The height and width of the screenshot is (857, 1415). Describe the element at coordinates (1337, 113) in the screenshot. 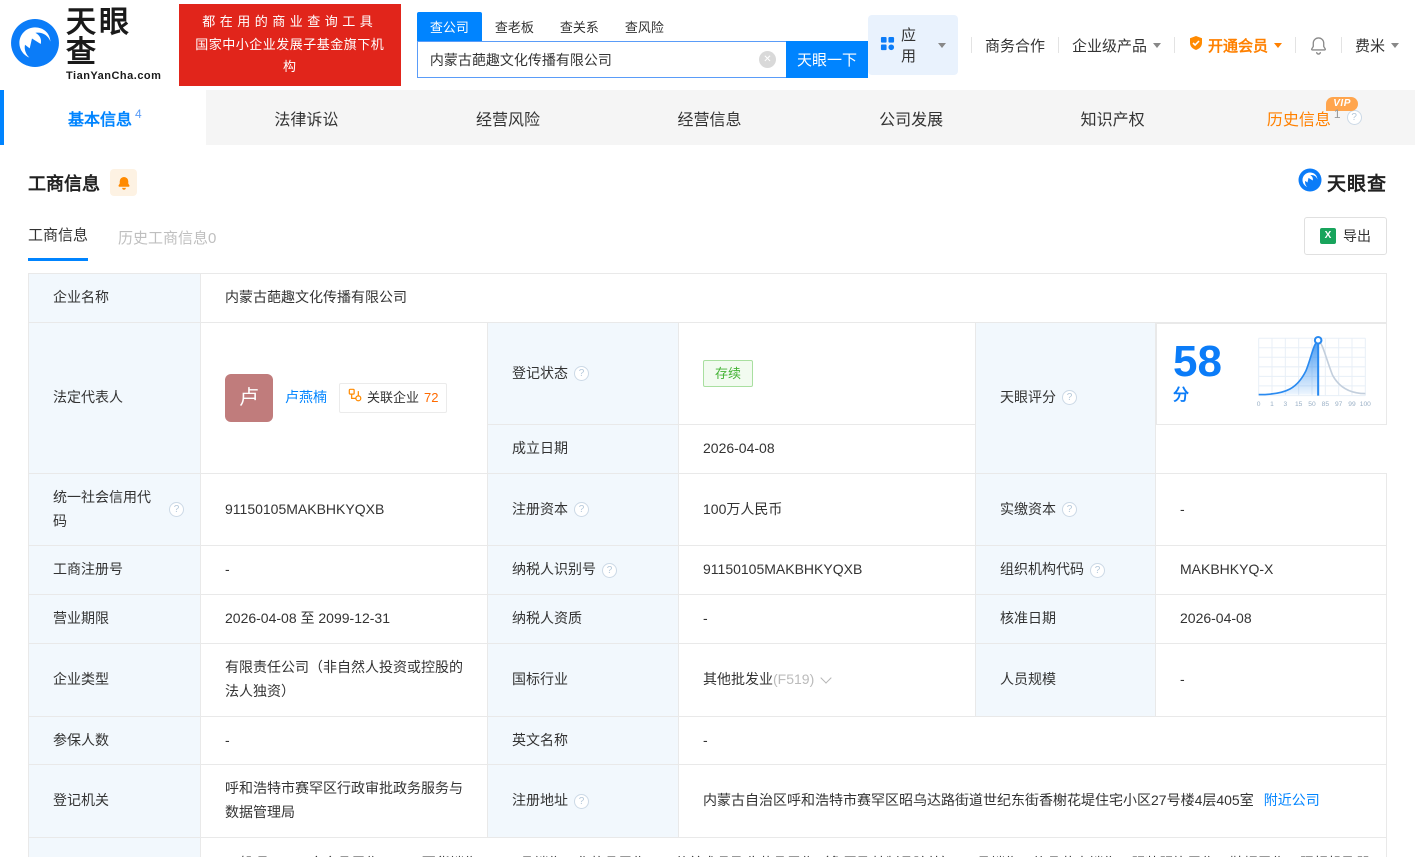

I see `tab-count: 1` at that location.